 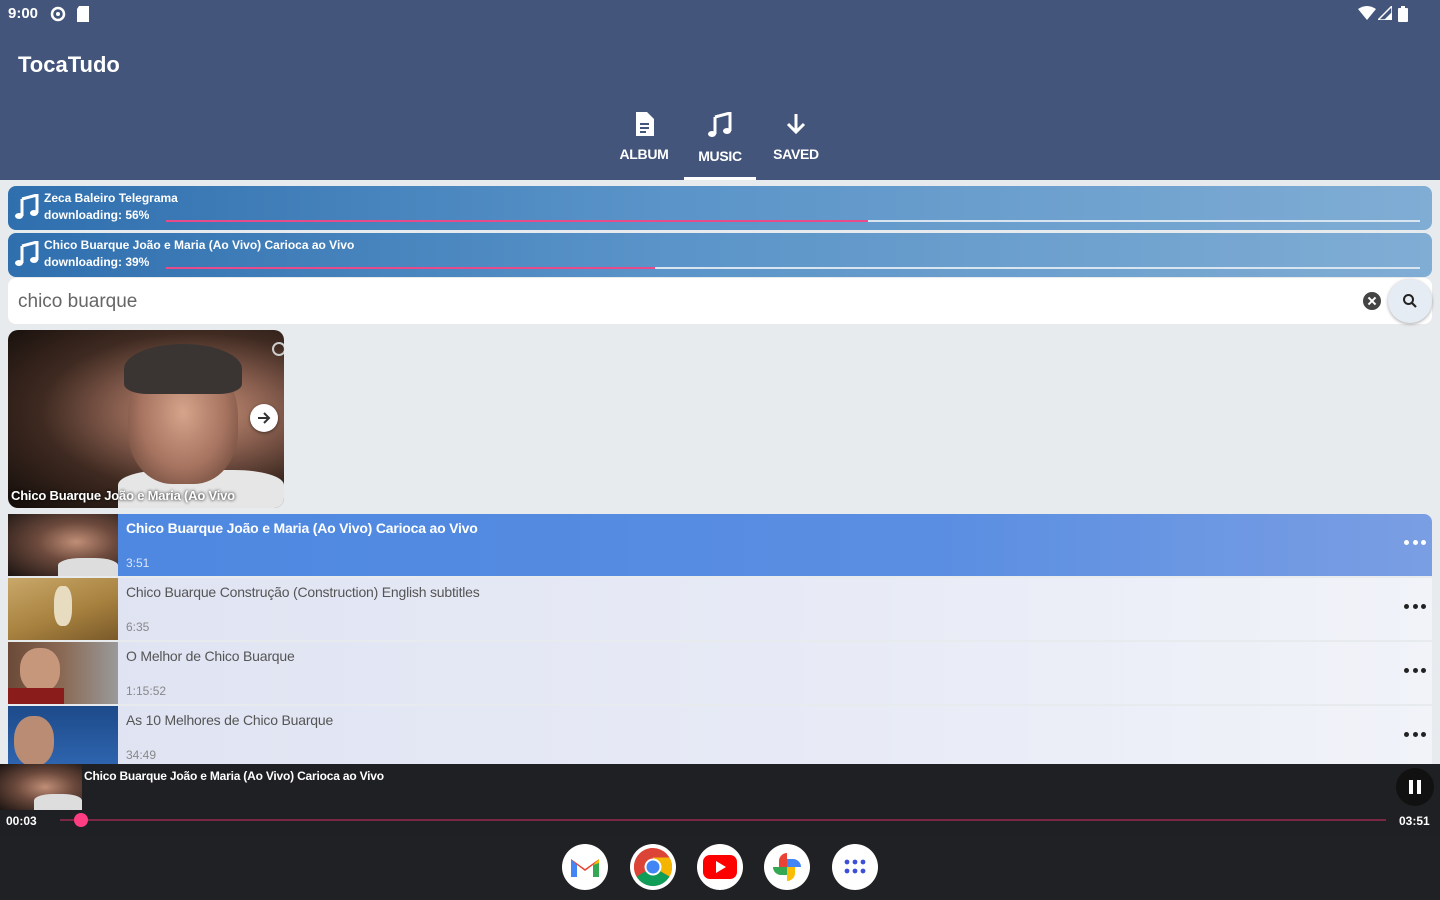 I want to click on settings-status-icon, so click(x=58, y=14).